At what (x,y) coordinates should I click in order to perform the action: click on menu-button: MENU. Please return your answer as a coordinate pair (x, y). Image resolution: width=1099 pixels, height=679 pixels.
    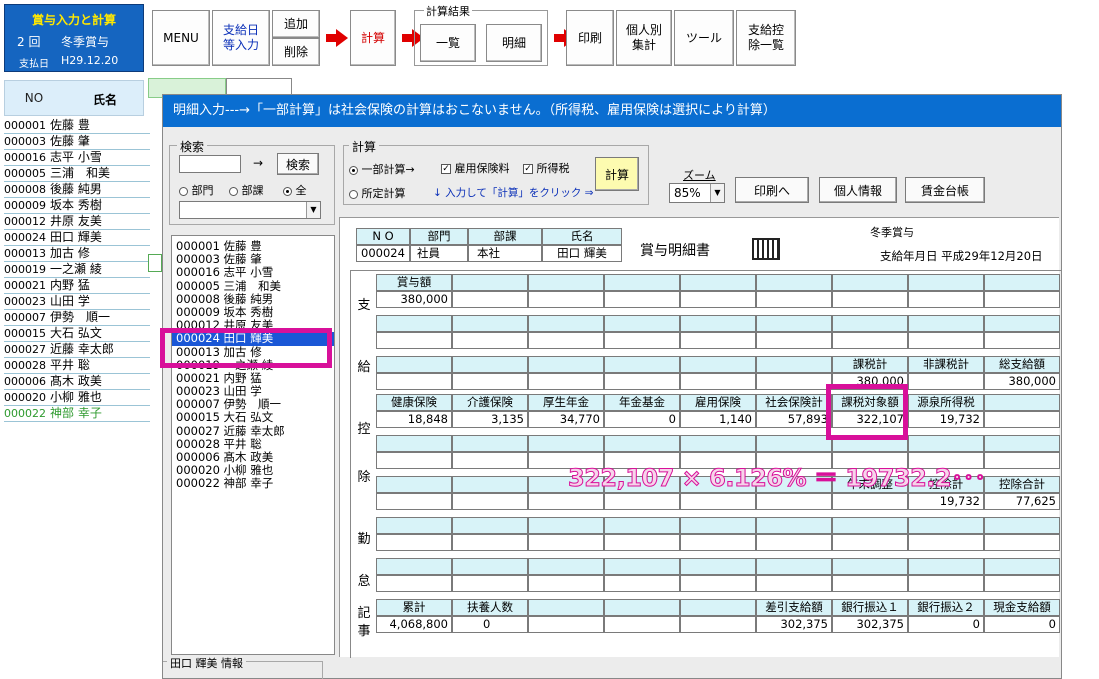
    Looking at the image, I should click on (181, 38).